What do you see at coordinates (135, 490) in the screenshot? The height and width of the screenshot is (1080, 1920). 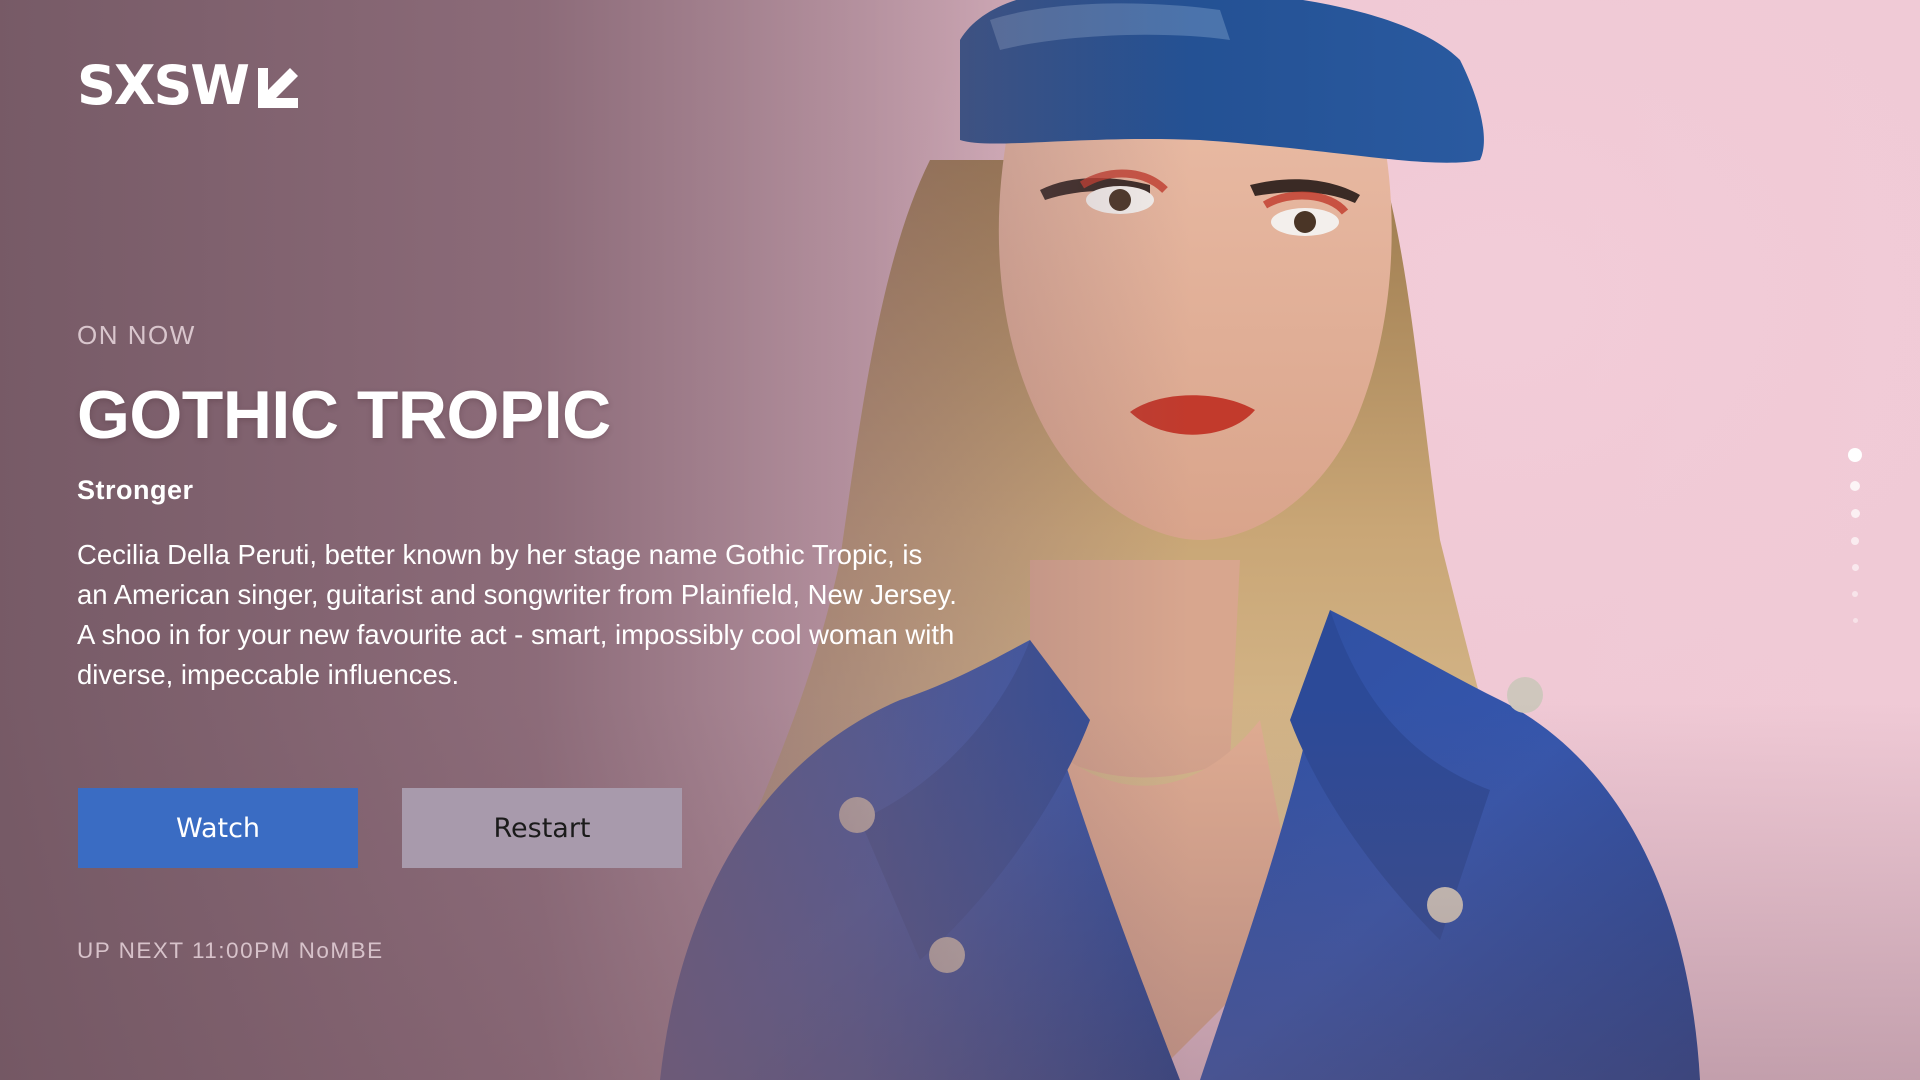 I see `episode-subtitle: Stronger` at bounding box center [135, 490].